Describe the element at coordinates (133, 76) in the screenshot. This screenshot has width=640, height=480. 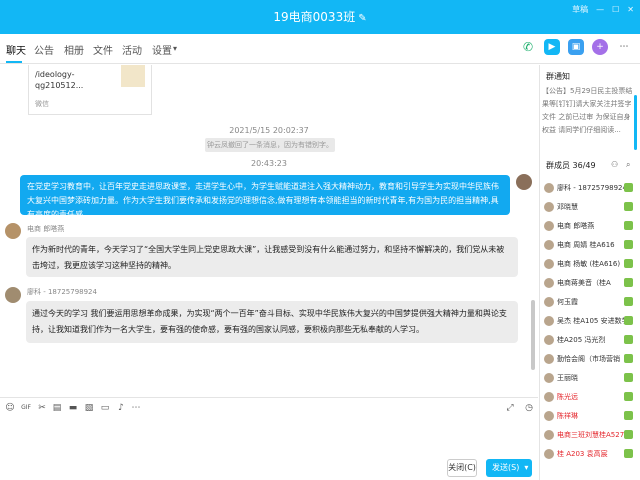
I see `card-thumbnail` at that location.